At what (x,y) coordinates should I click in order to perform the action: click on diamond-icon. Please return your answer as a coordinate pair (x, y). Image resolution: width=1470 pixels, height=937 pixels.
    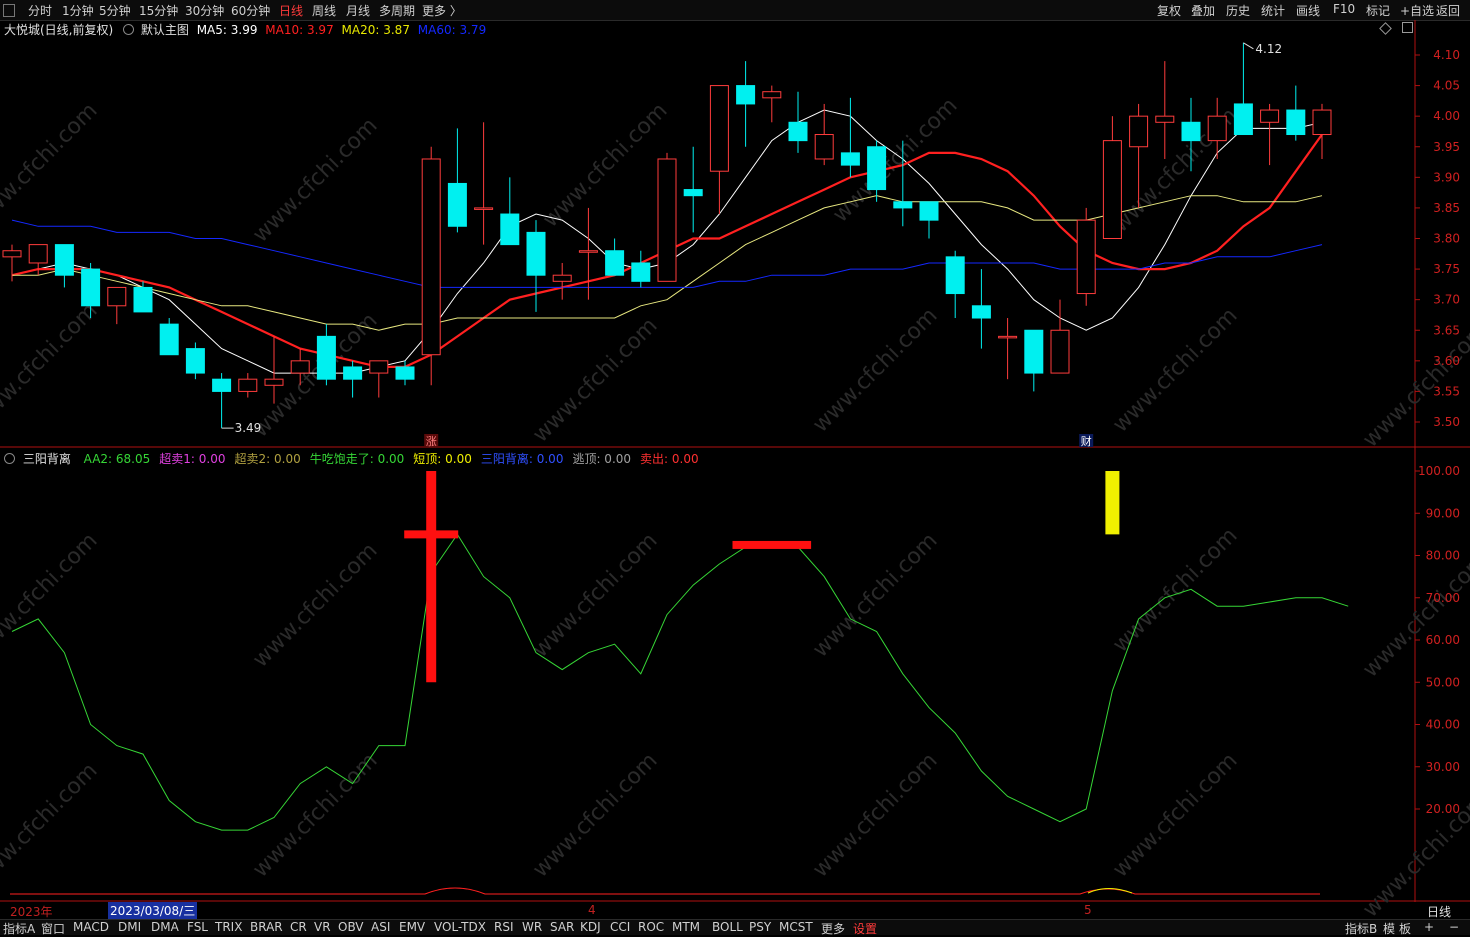
    Looking at the image, I should click on (1385, 28).